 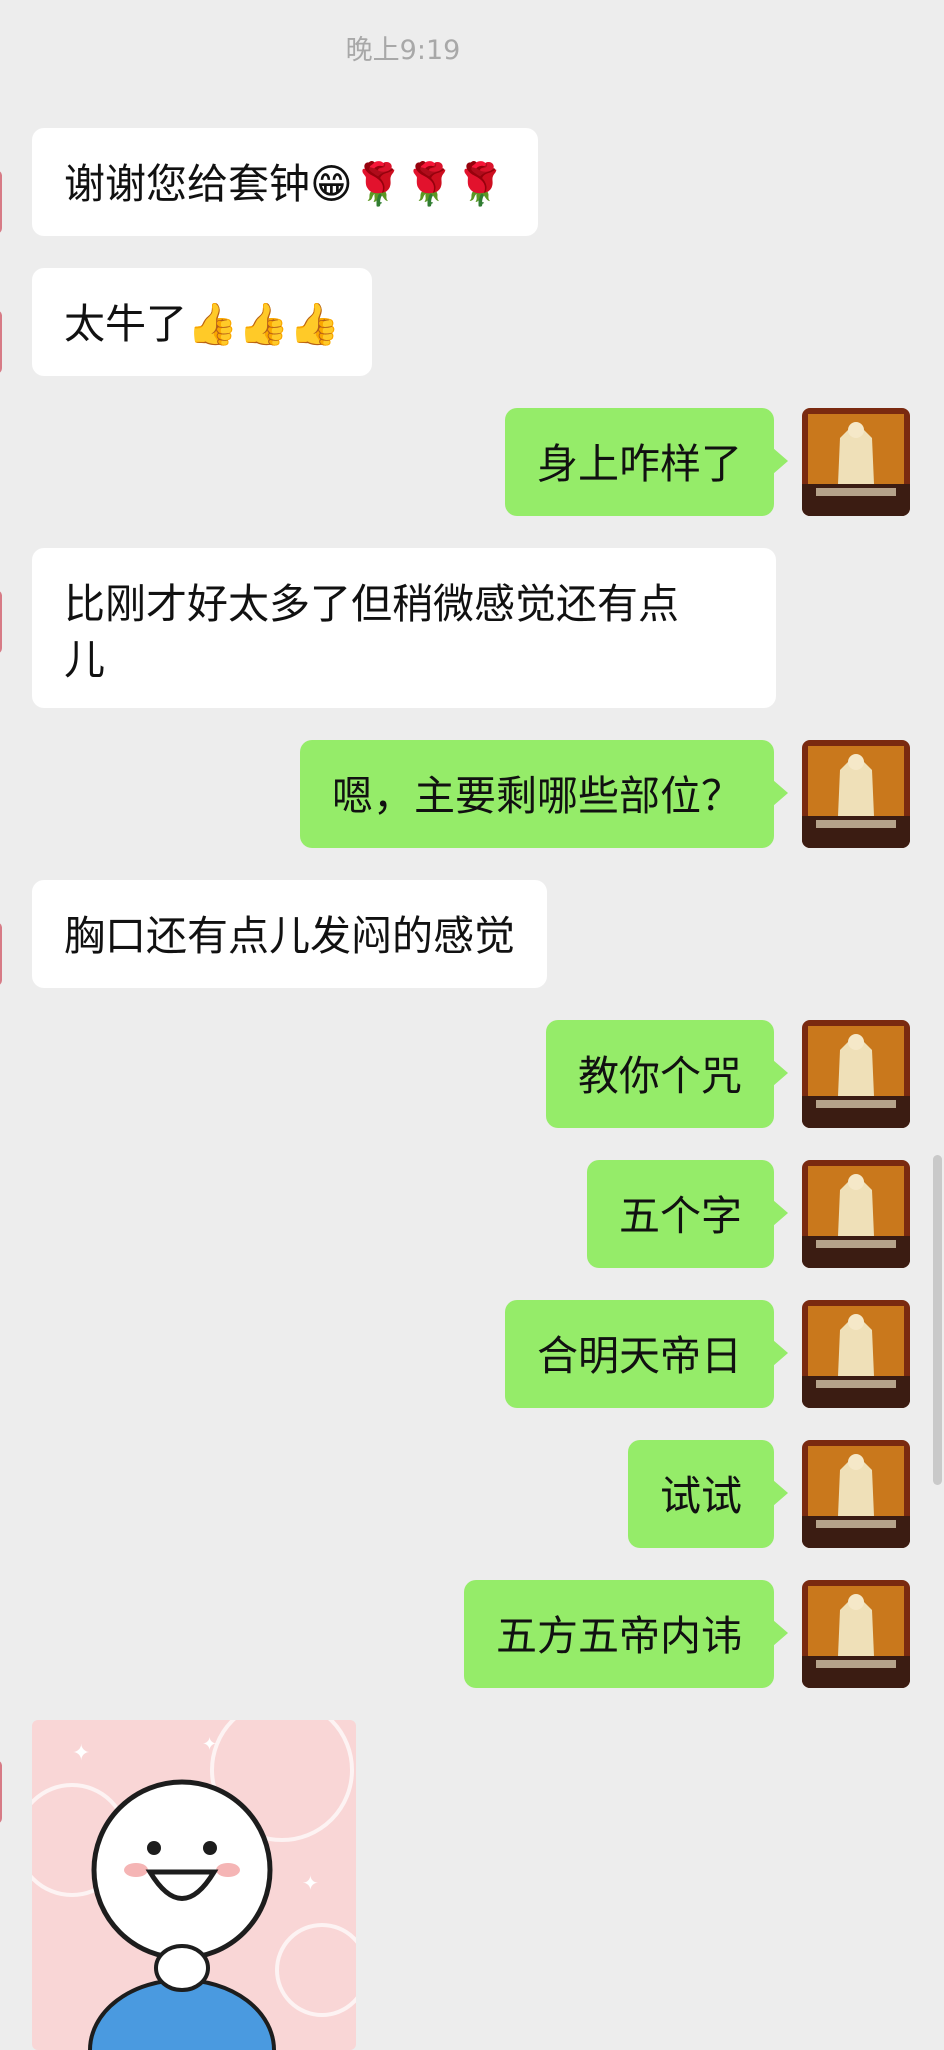 I want to click on message-row: 试试, so click(x=472, y=1494).